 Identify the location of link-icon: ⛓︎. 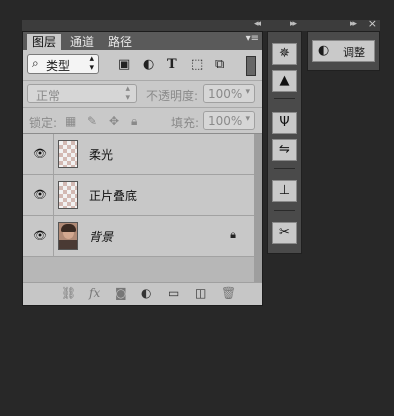
(68, 293).